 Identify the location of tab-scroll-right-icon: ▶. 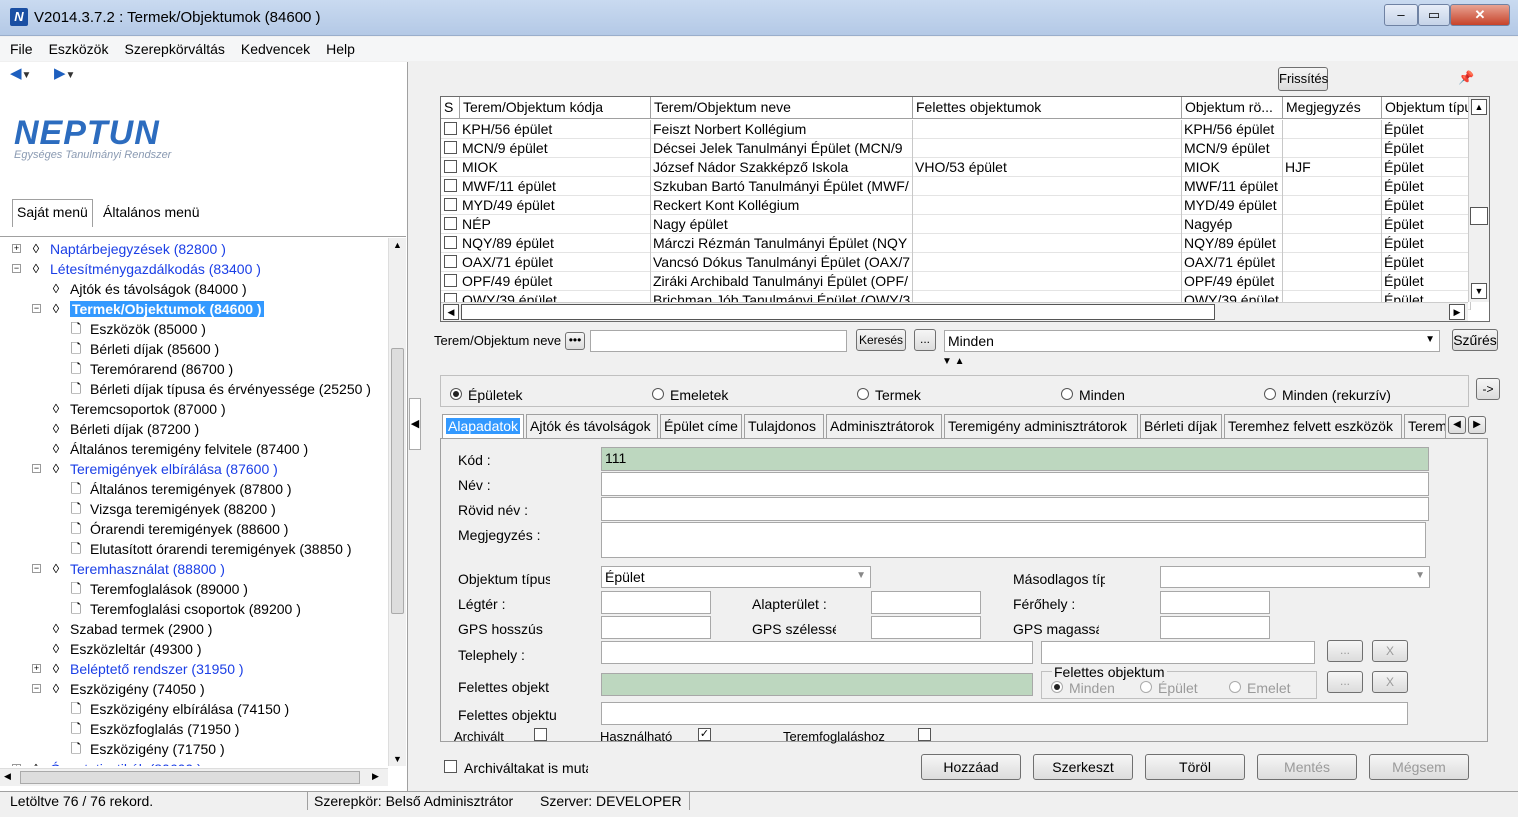
(1477, 425).